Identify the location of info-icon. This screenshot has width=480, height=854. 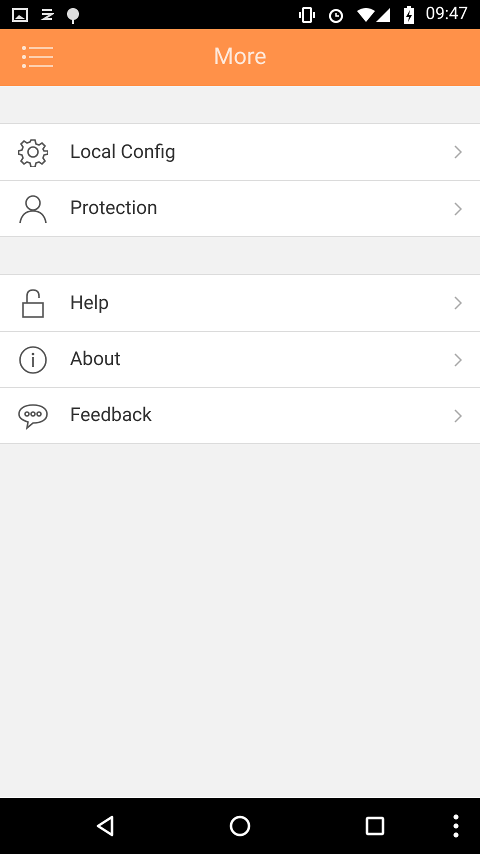
(33, 359).